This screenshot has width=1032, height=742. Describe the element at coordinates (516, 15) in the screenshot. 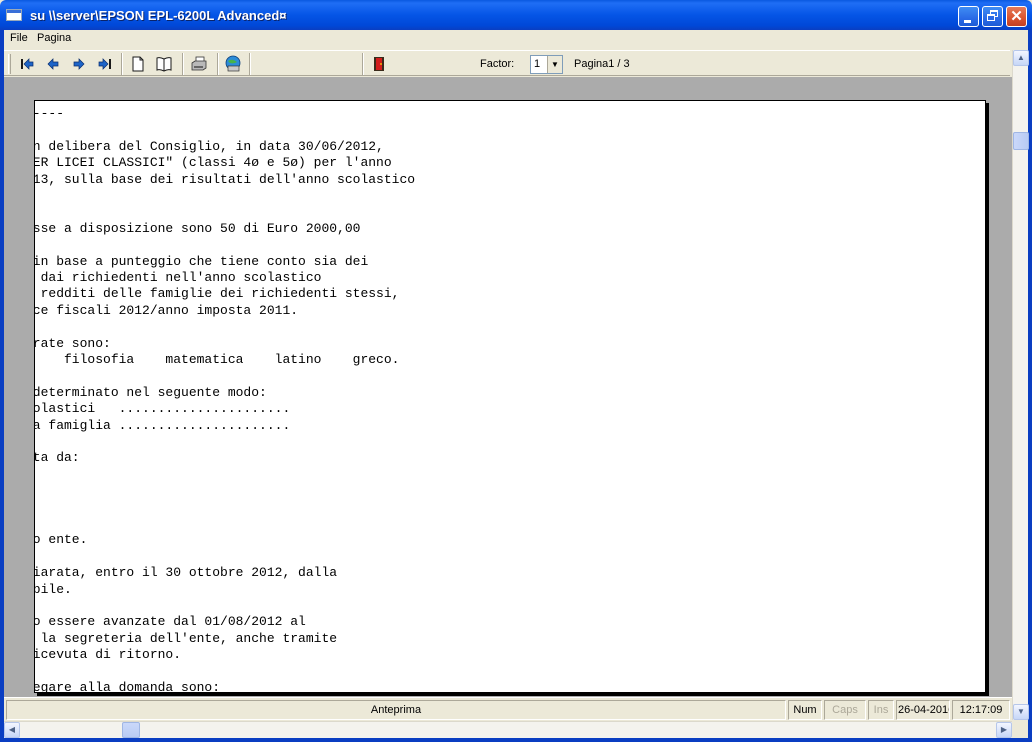

I see `title-bar: su \\server\EPSON EPL-6200L Advanced¤ ✕` at that location.